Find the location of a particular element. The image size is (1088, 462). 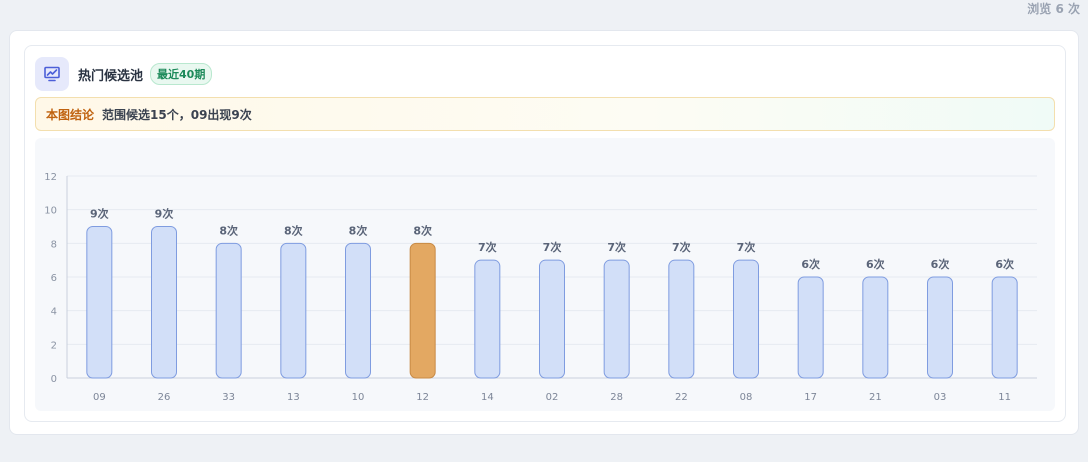

conclusion-text: 范围候选15个，09出现9次 is located at coordinates (177, 114).